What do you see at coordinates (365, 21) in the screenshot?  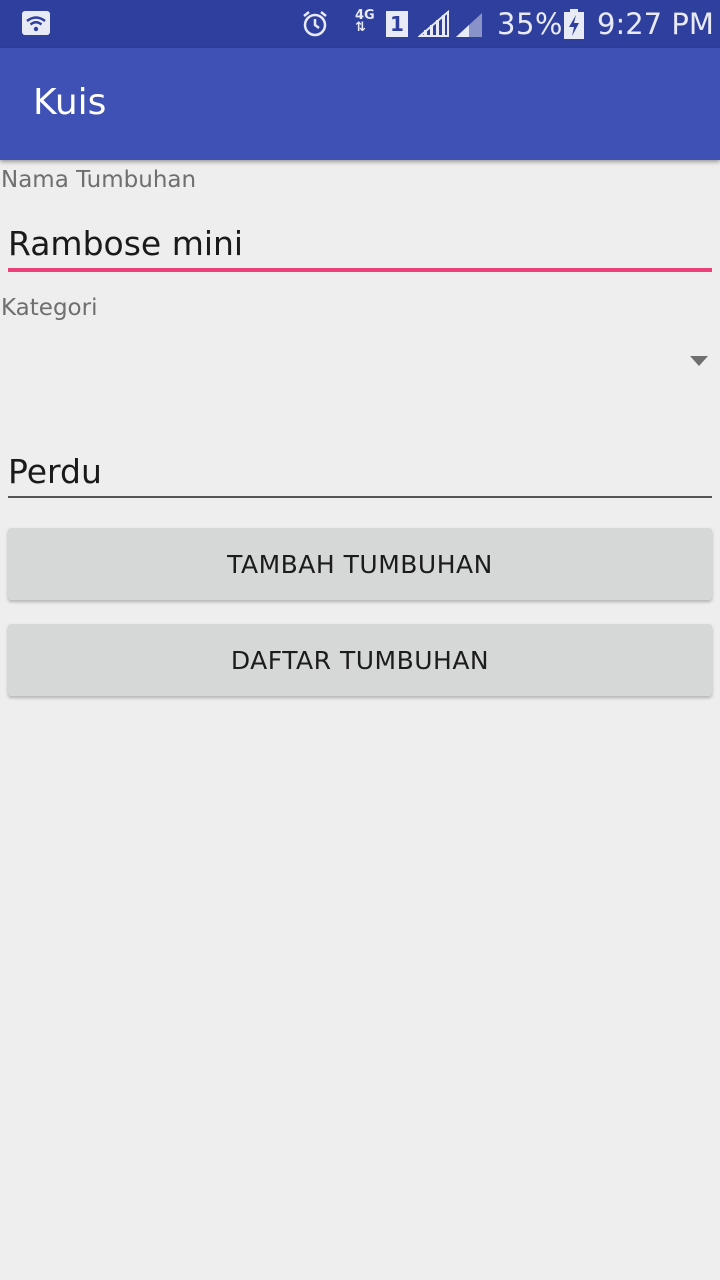 I see `network-4g-icon: 4G ⇅` at bounding box center [365, 21].